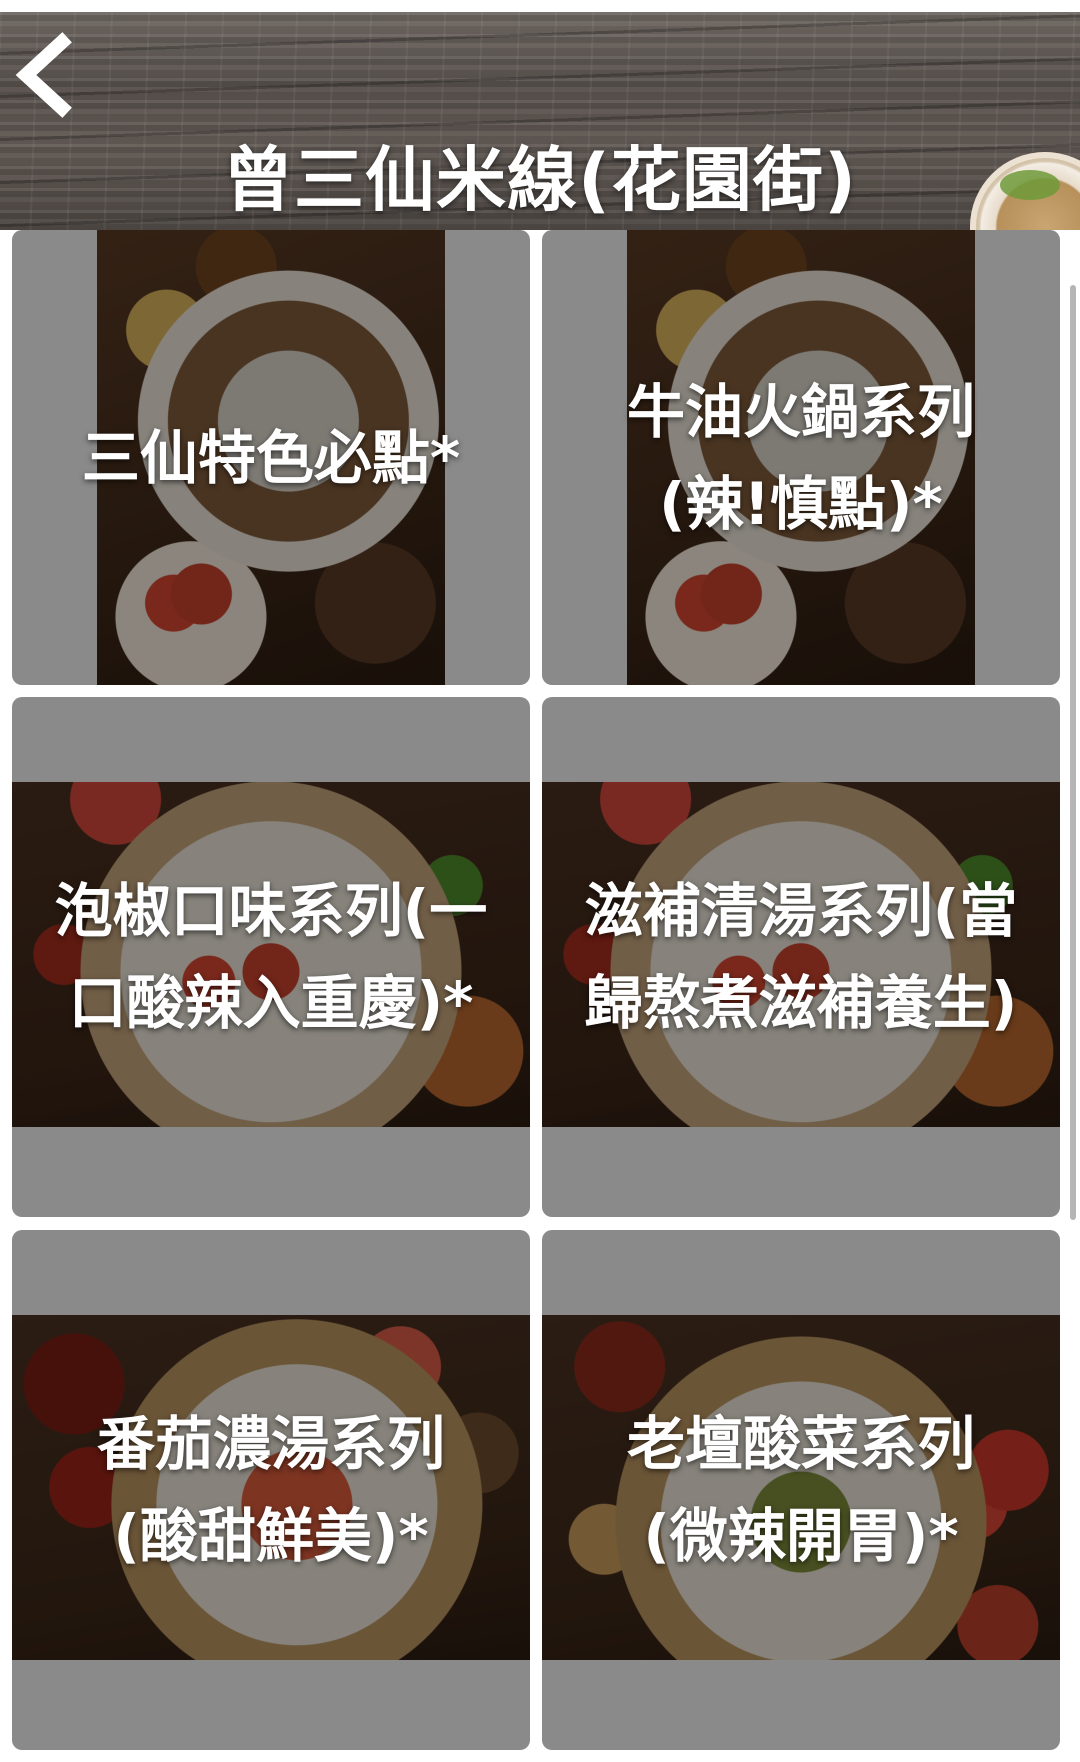  I want to click on category-card: 滋補清湯系列(當歸熬煮滋補養生), so click(801, 957).